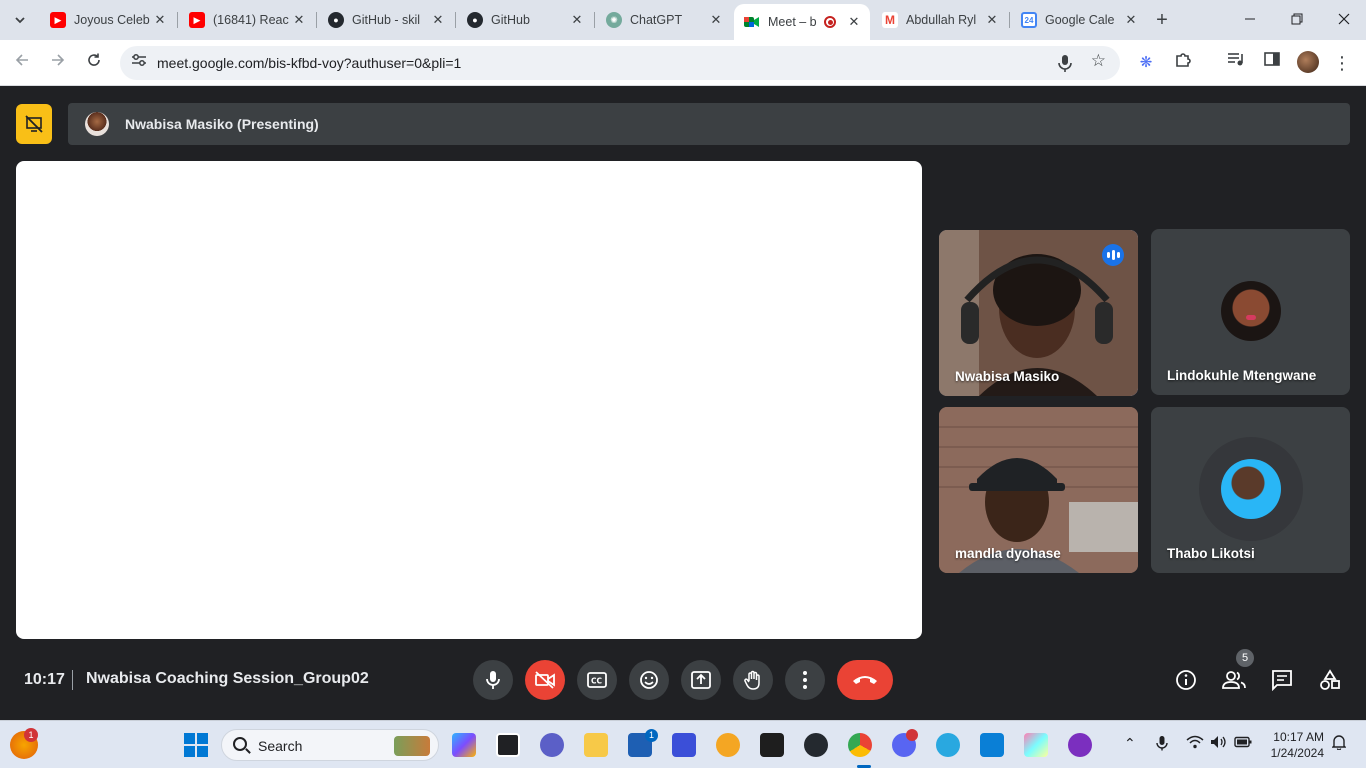 The width and height of the screenshot is (1366, 768). What do you see at coordinates (197, 20) in the screenshot?
I see `youtube-icon: ▶` at bounding box center [197, 20].